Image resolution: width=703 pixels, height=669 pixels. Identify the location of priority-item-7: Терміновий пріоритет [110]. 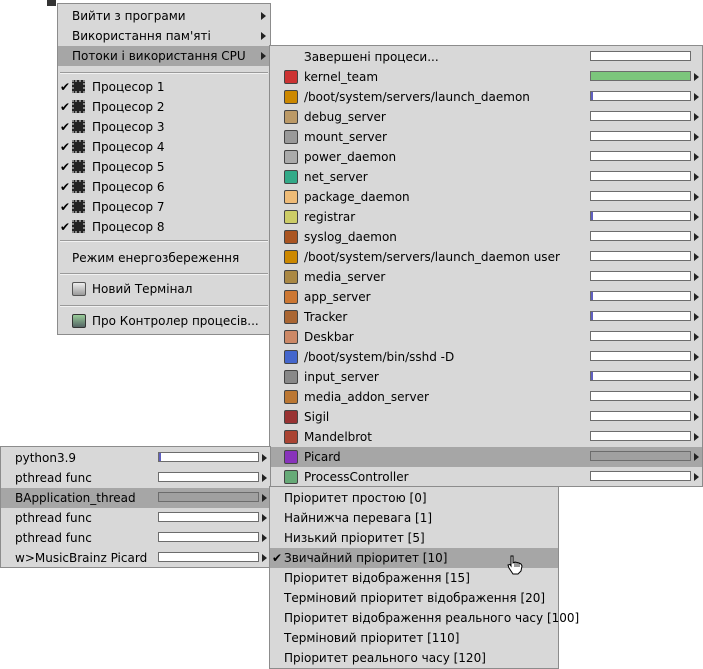
(414, 638).